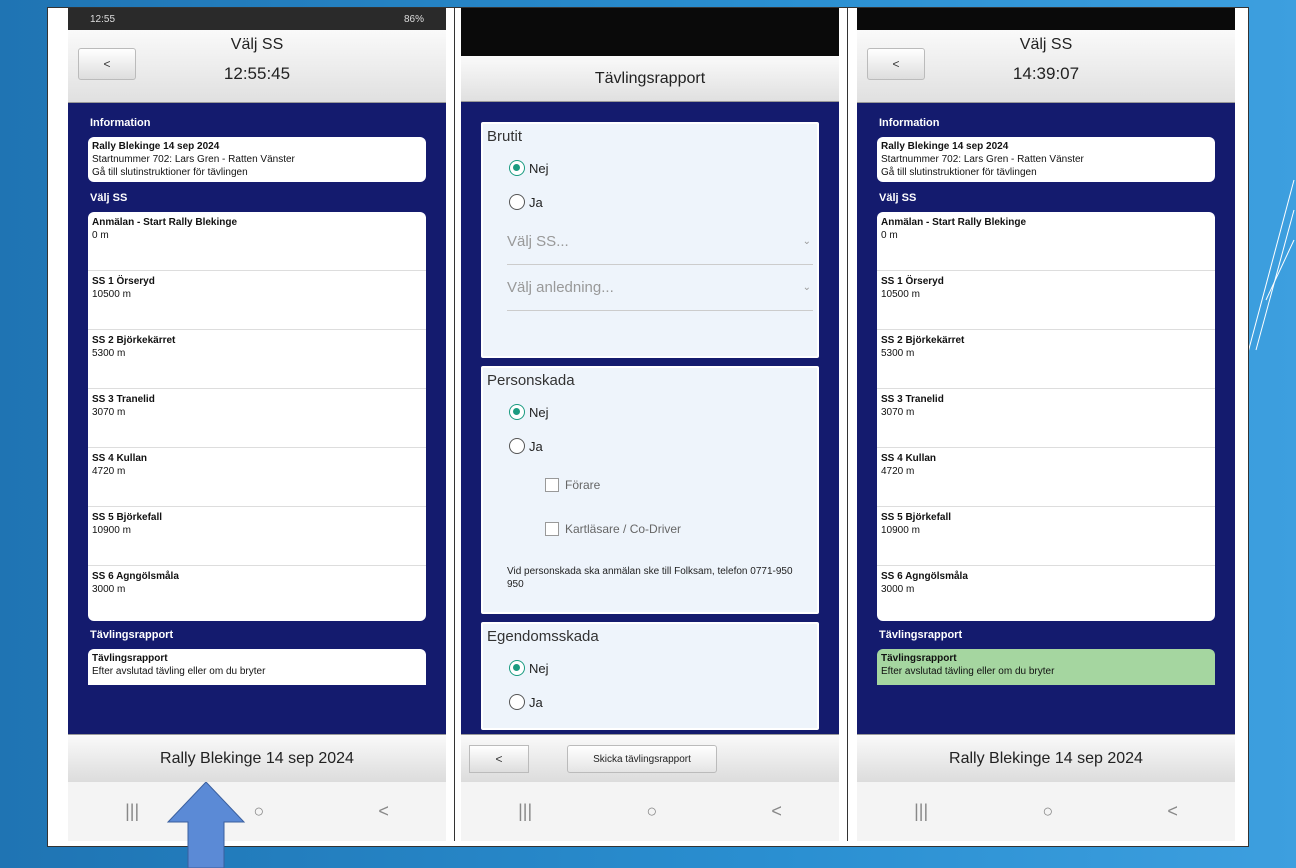  I want to click on radio-egendom-ja: Ja, so click(650, 702).